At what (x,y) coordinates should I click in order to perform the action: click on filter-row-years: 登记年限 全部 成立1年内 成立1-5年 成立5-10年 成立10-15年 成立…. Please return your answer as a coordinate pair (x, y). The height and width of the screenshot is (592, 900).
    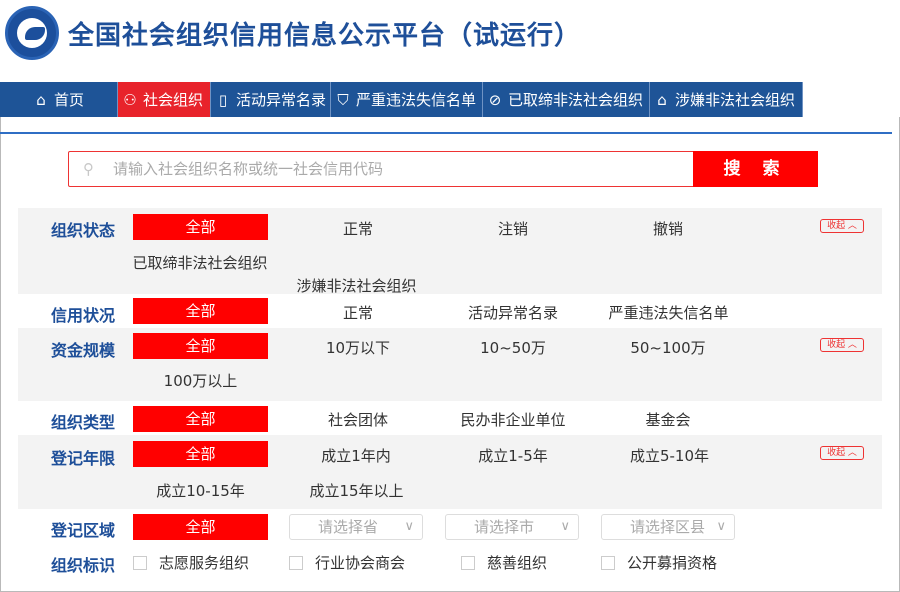
    Looking at the image, I should click on (450, 472).